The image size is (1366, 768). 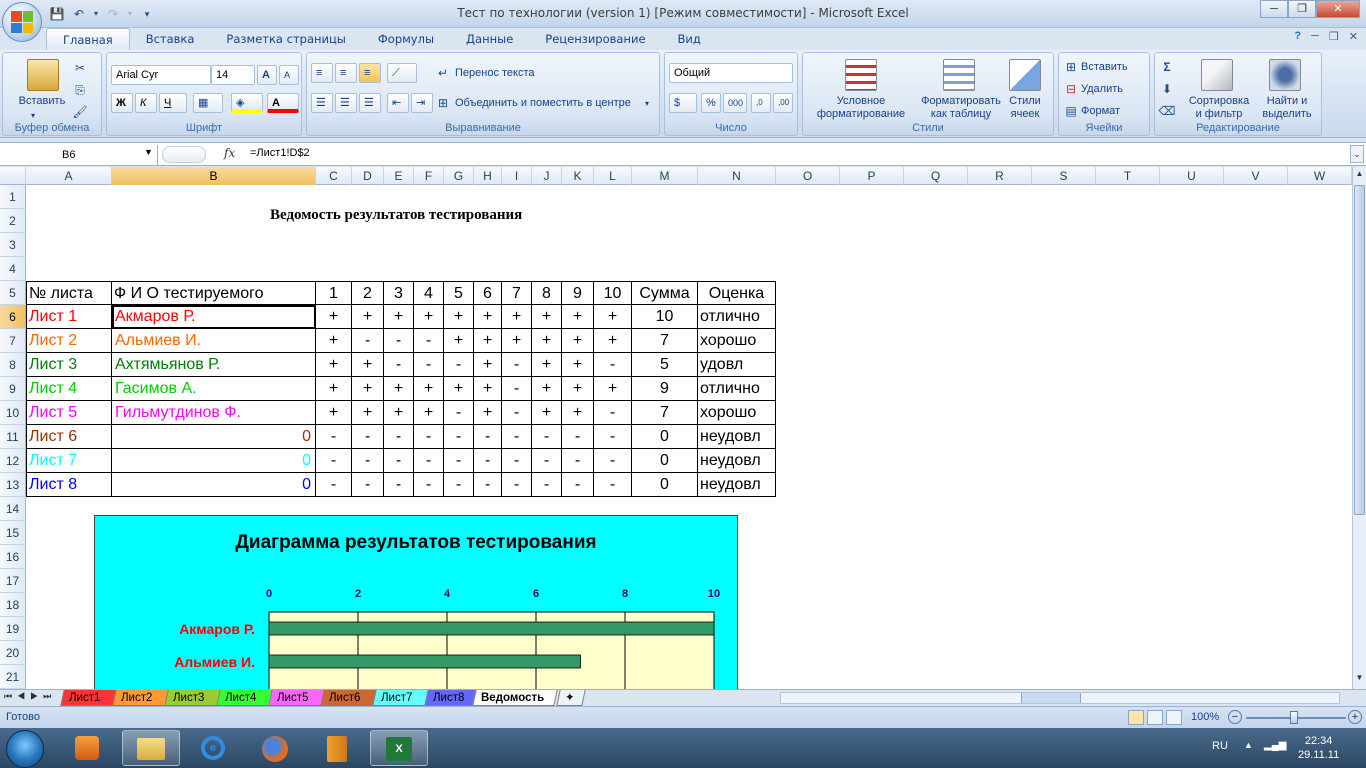 I want to click on align-right-icon: ☰, so click(x=370, y=103).